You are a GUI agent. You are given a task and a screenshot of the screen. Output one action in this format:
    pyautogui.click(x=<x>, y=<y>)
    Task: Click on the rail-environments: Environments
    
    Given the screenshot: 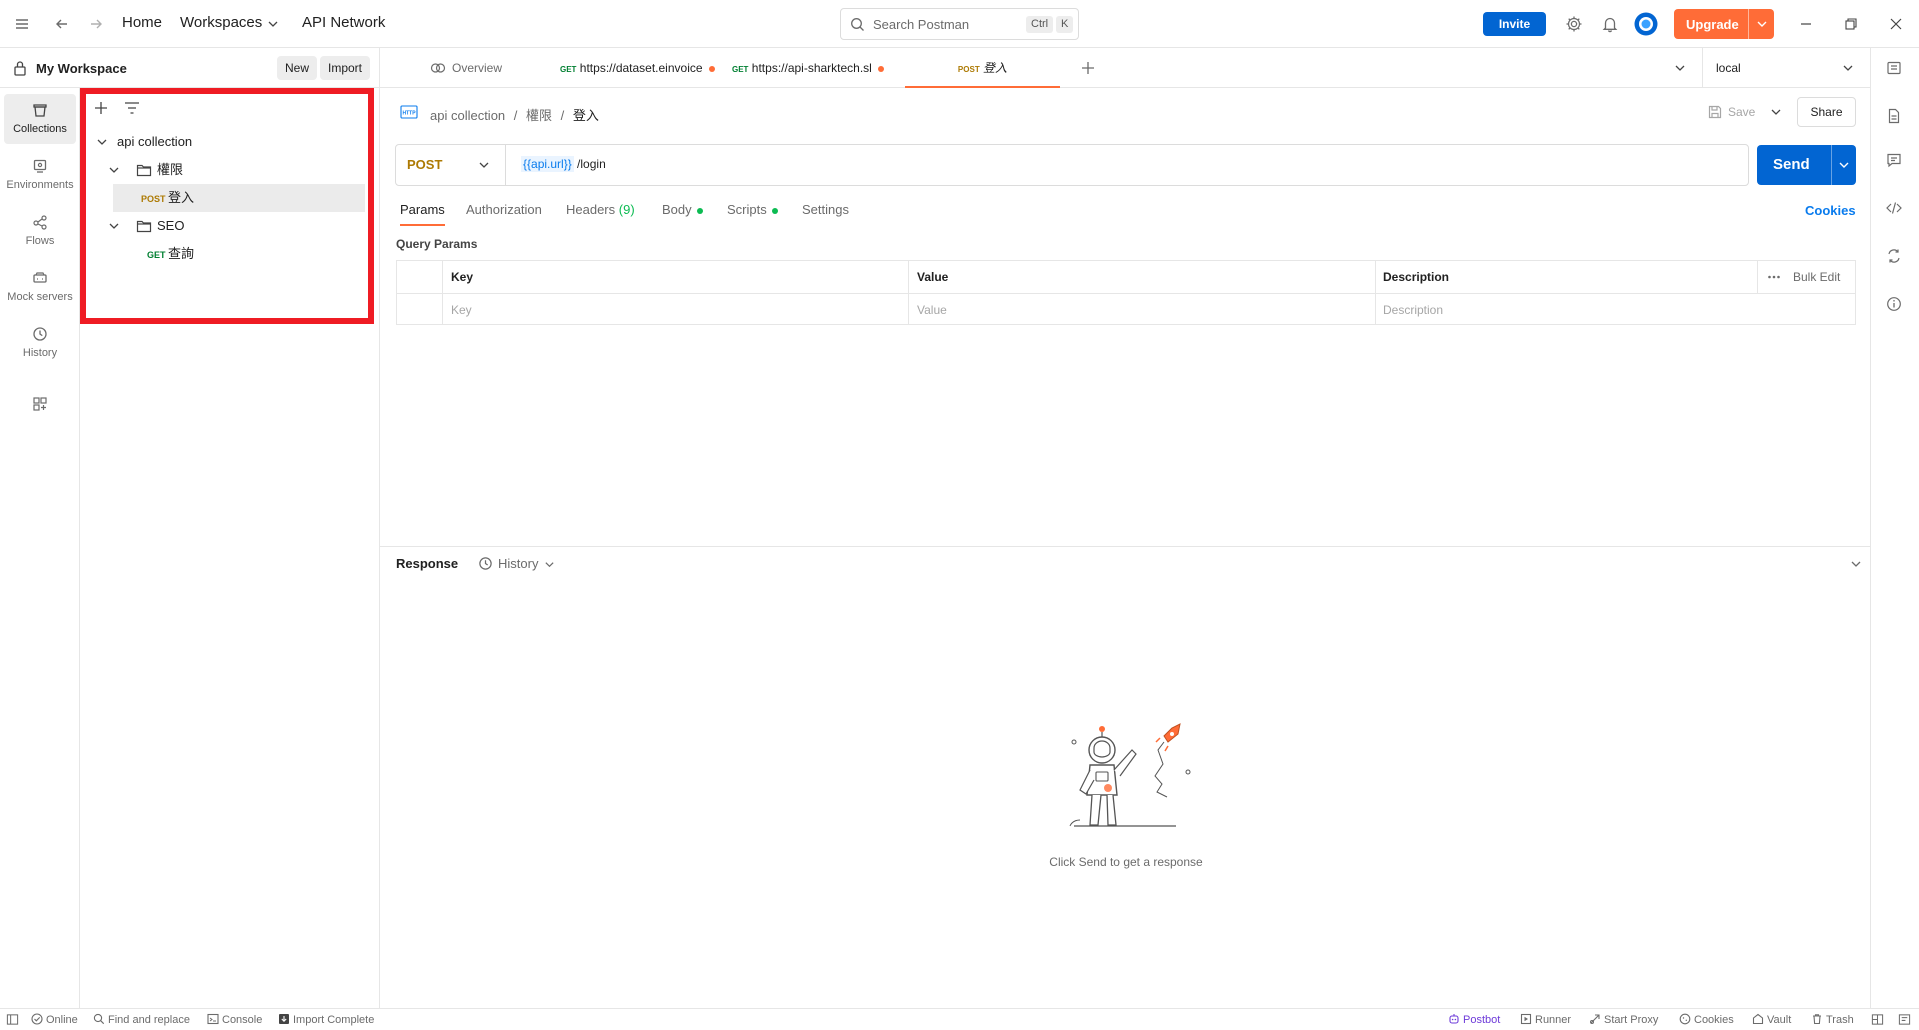 What is the action you would take?
    pyautogui.click(x=40, y=175)
    